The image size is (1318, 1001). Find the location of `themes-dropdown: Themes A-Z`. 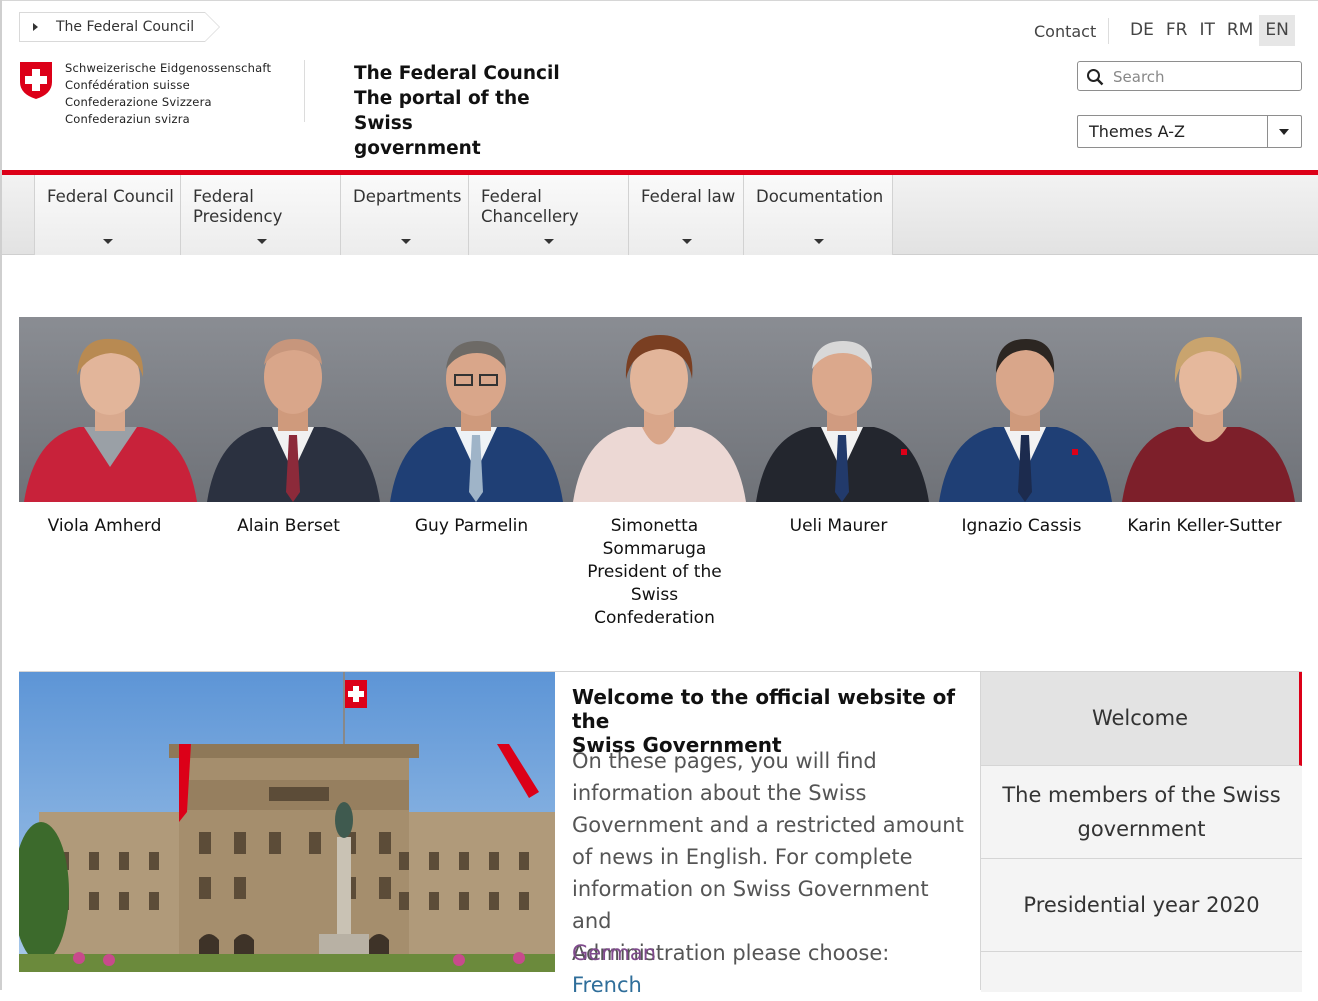

themes-dropdown: Themes A-Z is located at coordinates (1189, 131).